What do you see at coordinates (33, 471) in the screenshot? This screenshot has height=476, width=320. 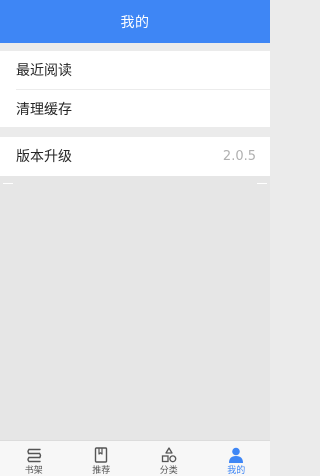 I see `tab-bookshelf-label: 书架` at bounding box center [33, 471].